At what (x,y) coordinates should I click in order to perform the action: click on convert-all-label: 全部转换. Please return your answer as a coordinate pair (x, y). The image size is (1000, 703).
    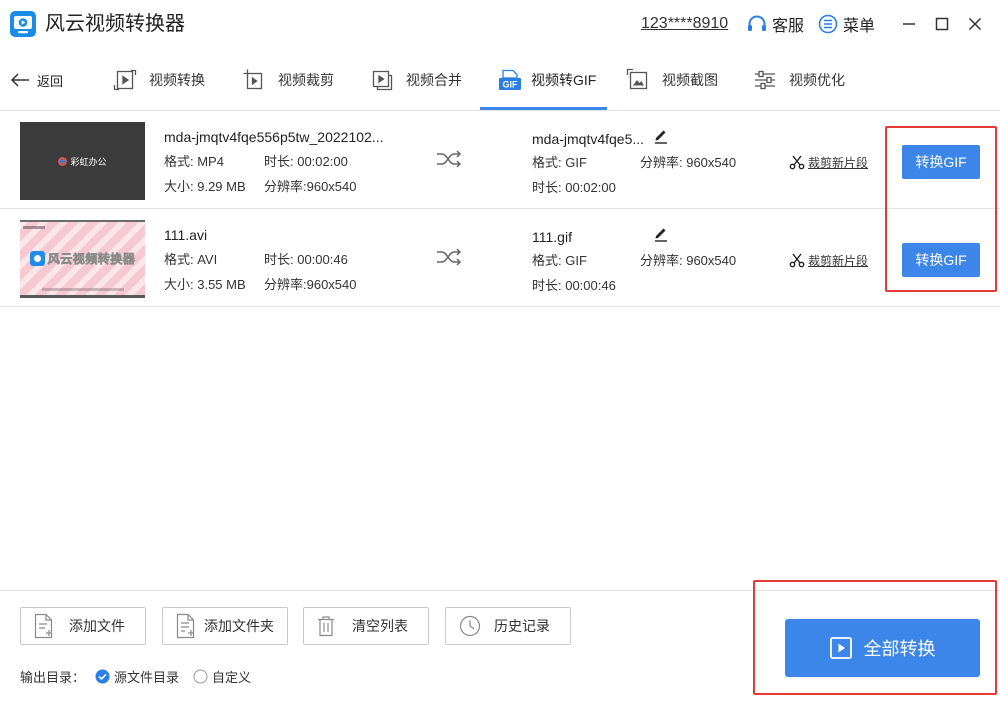
    Looking at the image, I should click on (899, 649).